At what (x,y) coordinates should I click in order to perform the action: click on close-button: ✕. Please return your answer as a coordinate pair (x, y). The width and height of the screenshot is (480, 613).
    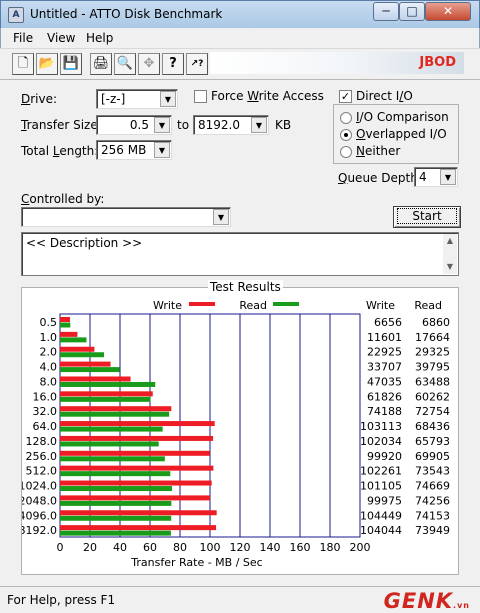
    Looking at the image, I should click on (448, 11).